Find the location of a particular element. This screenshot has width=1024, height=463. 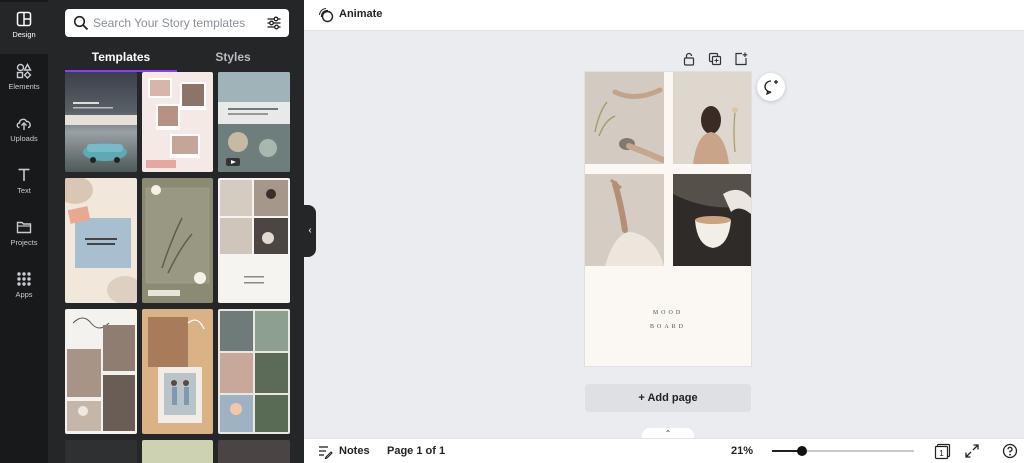

chevron-left-icon: ‹ is located at coordinates (310, 230).